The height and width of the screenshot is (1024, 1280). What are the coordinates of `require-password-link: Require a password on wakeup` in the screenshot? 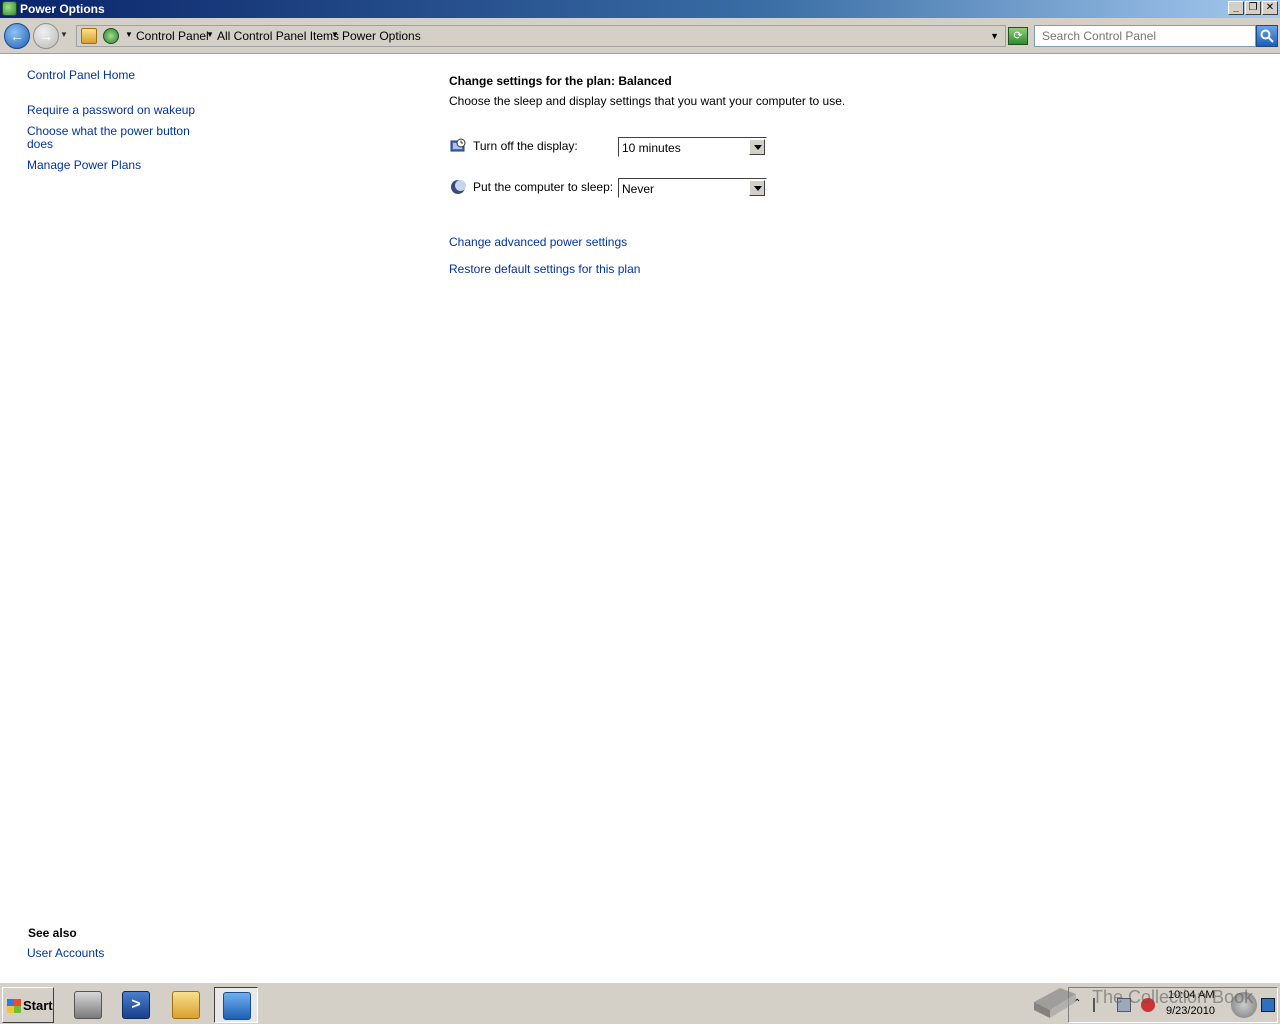 It's located at (111, 110).